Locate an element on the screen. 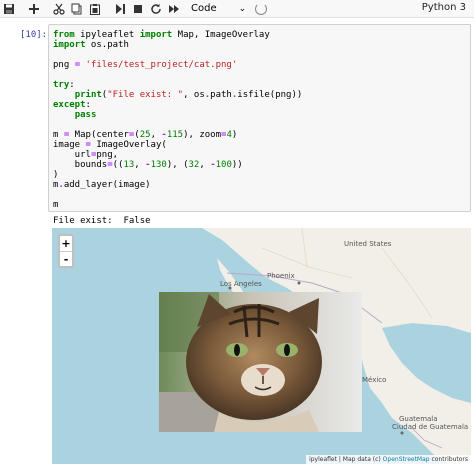  code-line: pass is located at coordinates (85, 115).